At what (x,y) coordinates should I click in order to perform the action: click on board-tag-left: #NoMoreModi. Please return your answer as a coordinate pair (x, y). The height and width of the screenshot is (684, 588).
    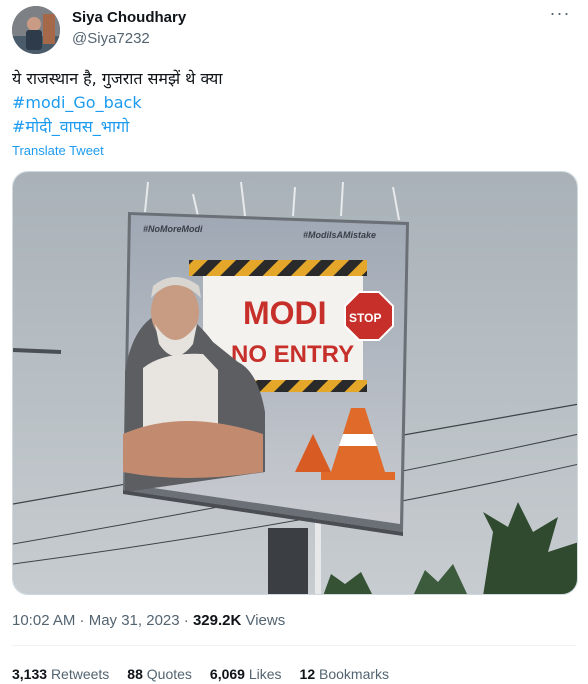
    Looking at the image, I should click on (173, 229).